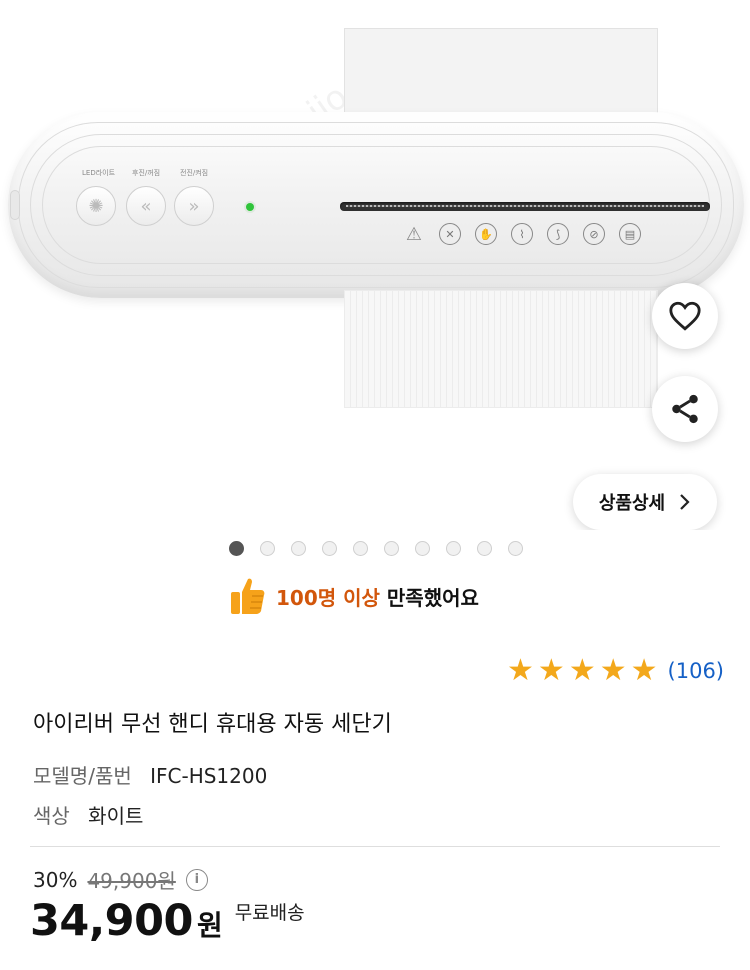 The height and width of the screenshot is (970, 750). Describe the element at coordinates (250, 207) in the screenshot. I see `led-indicator` at that location.